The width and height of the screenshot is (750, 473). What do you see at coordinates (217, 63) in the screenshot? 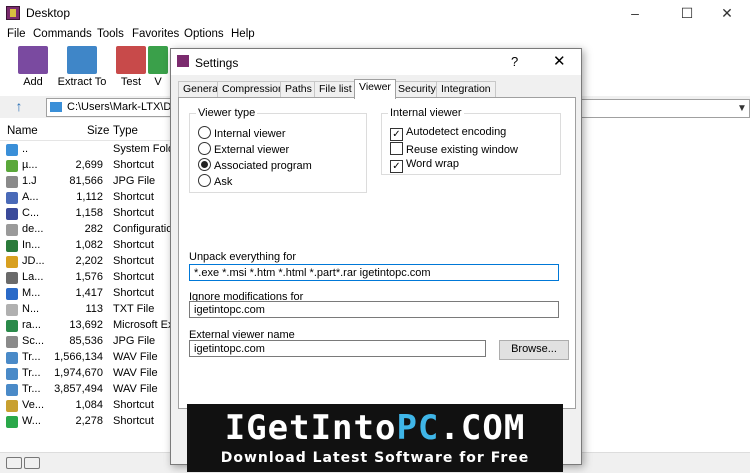
I see `dialog-title: Settings` at bounding box center [217, 63].